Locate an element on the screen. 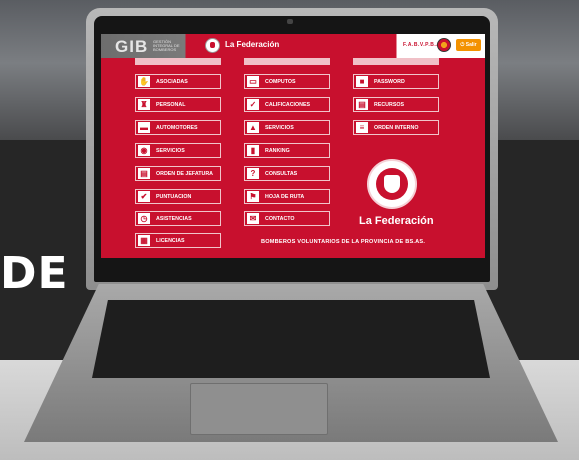 This screenshot has width=579, height=460. menu-puntuacion-button: ✔ PUNTUACION is located at coordinates (178, 196).